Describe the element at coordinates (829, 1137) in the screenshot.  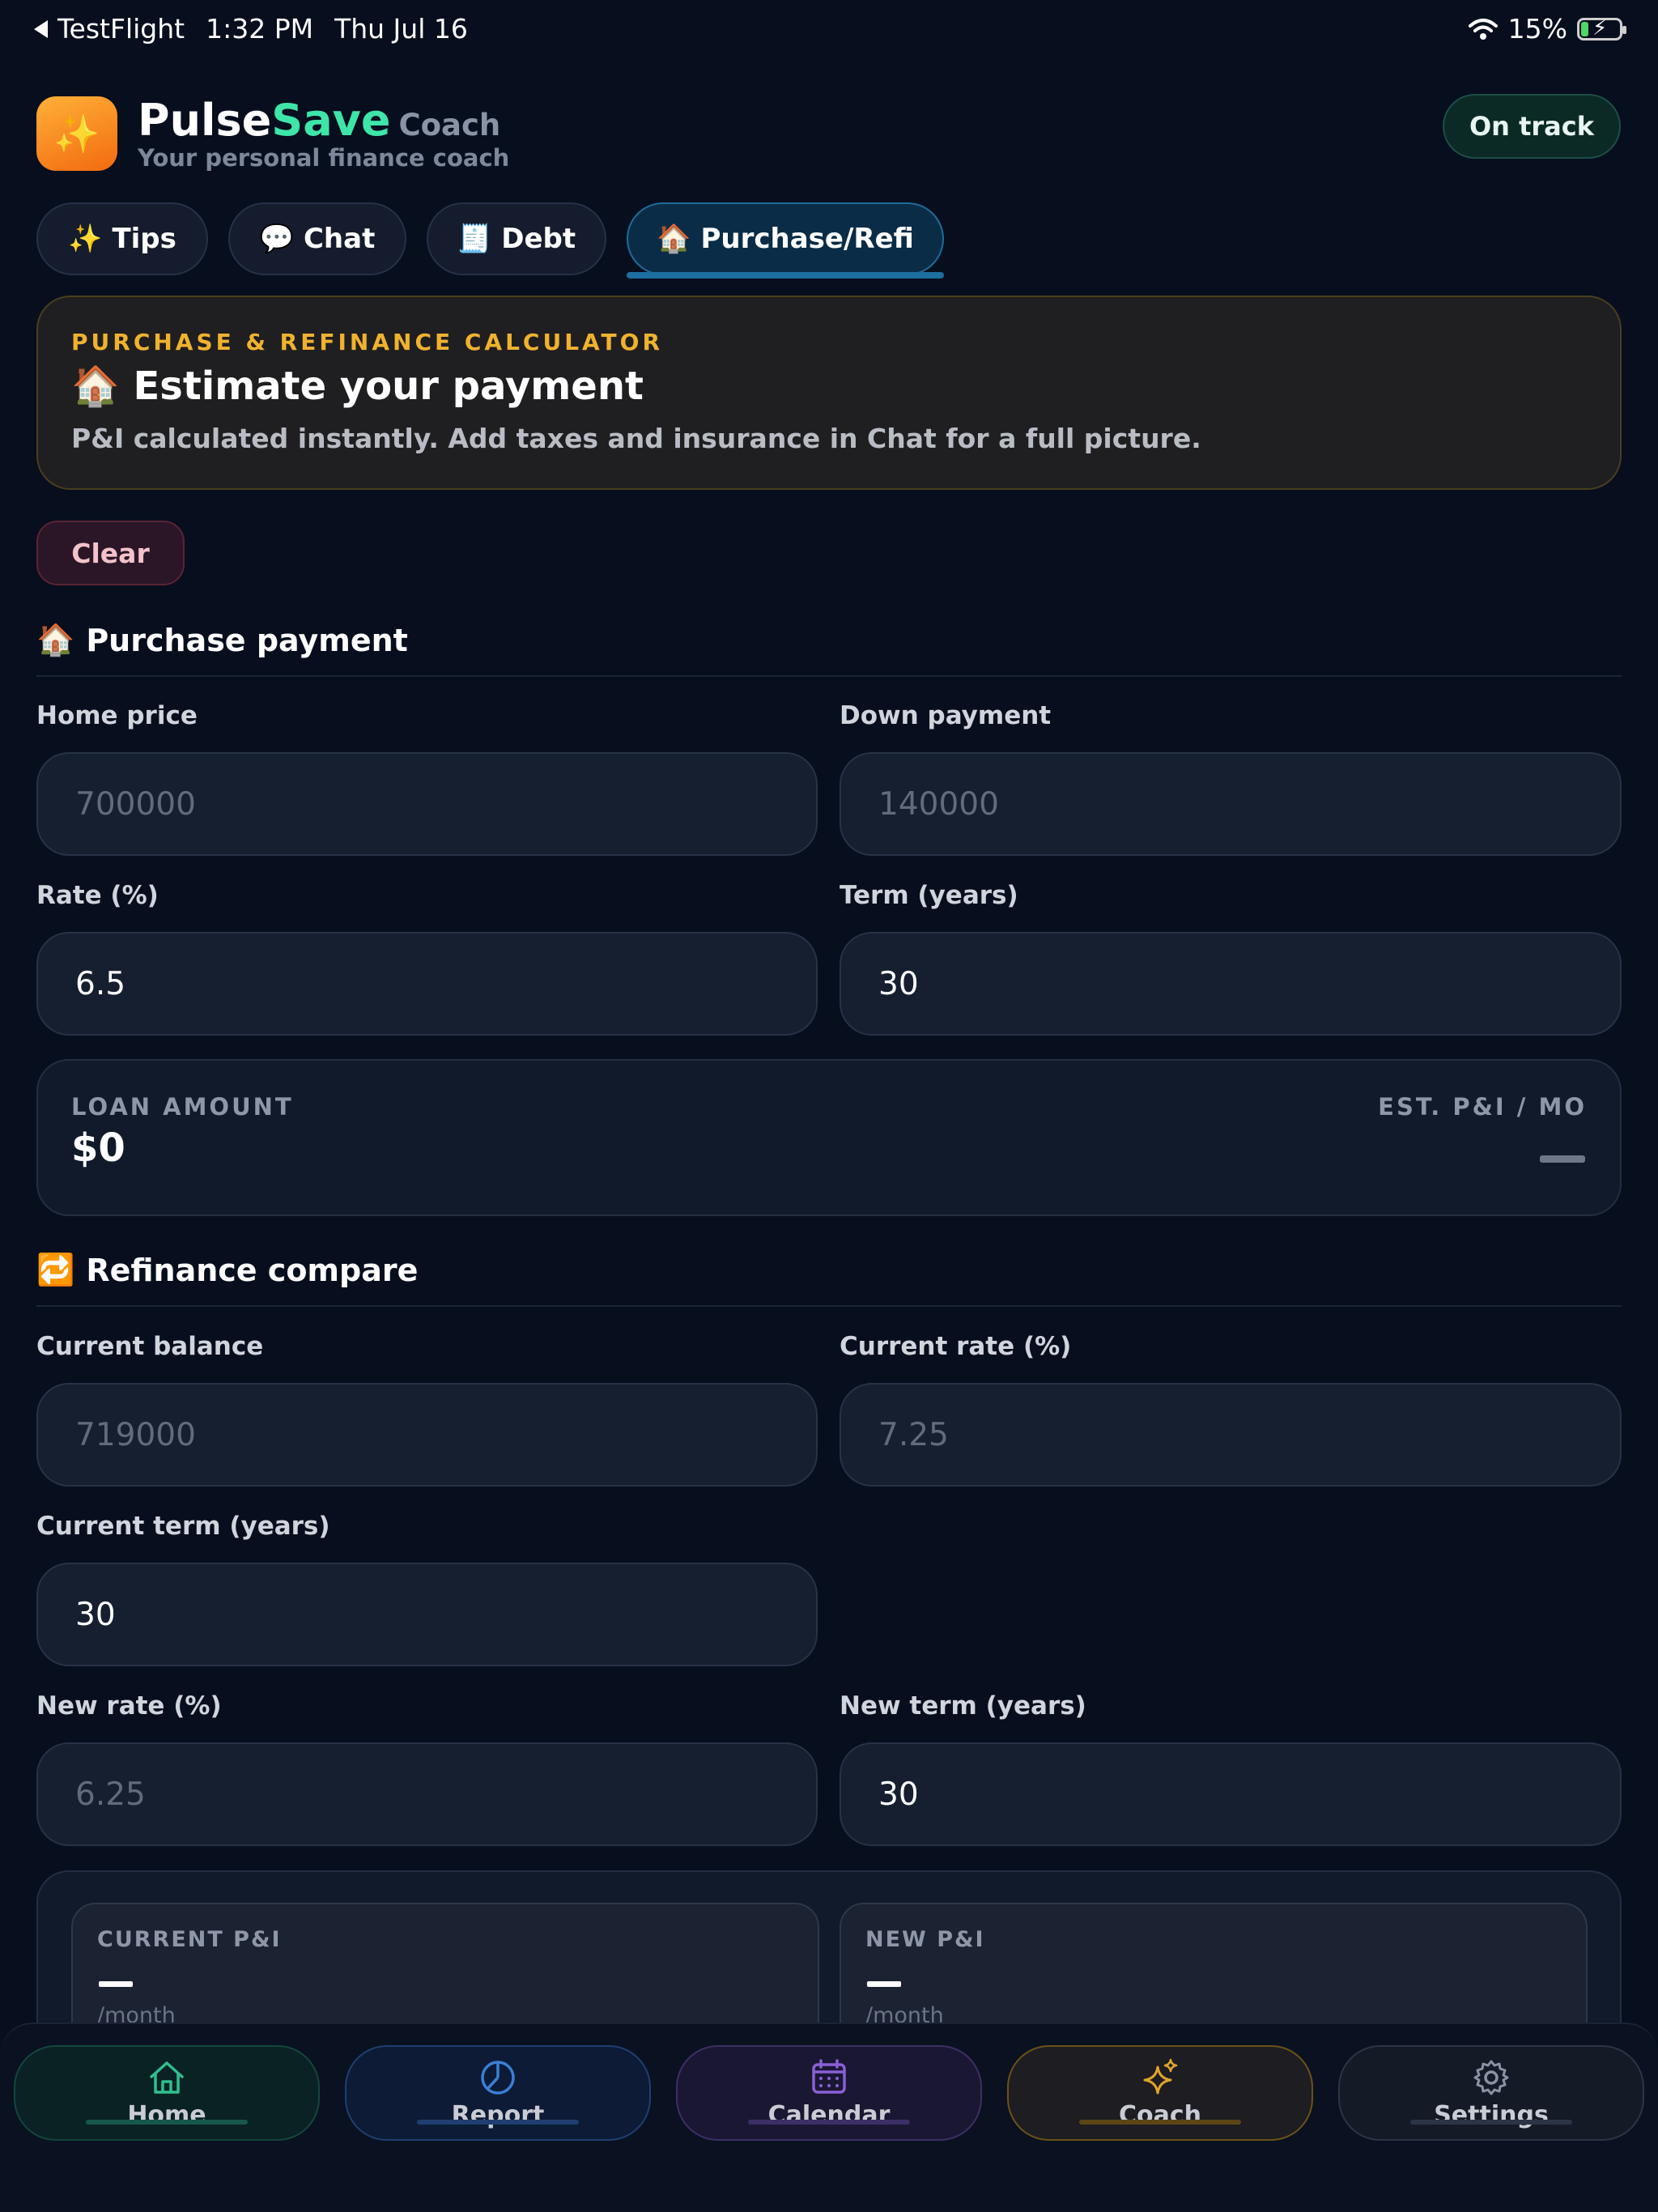
I see `loan-summary-card` at that location.